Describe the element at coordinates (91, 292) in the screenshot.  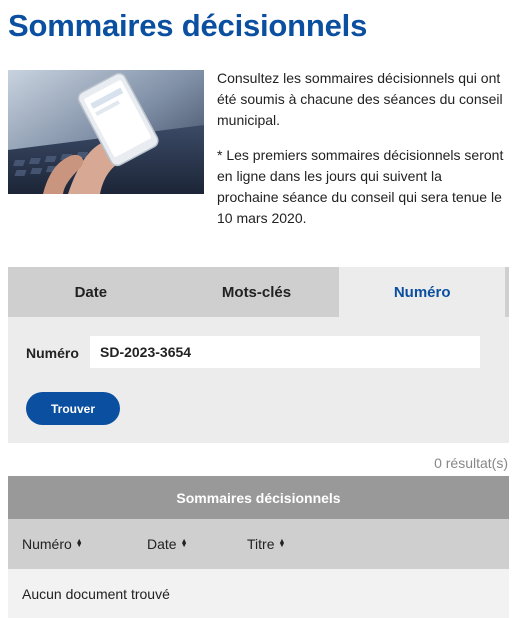
I see `tab-date: Date` at that location.